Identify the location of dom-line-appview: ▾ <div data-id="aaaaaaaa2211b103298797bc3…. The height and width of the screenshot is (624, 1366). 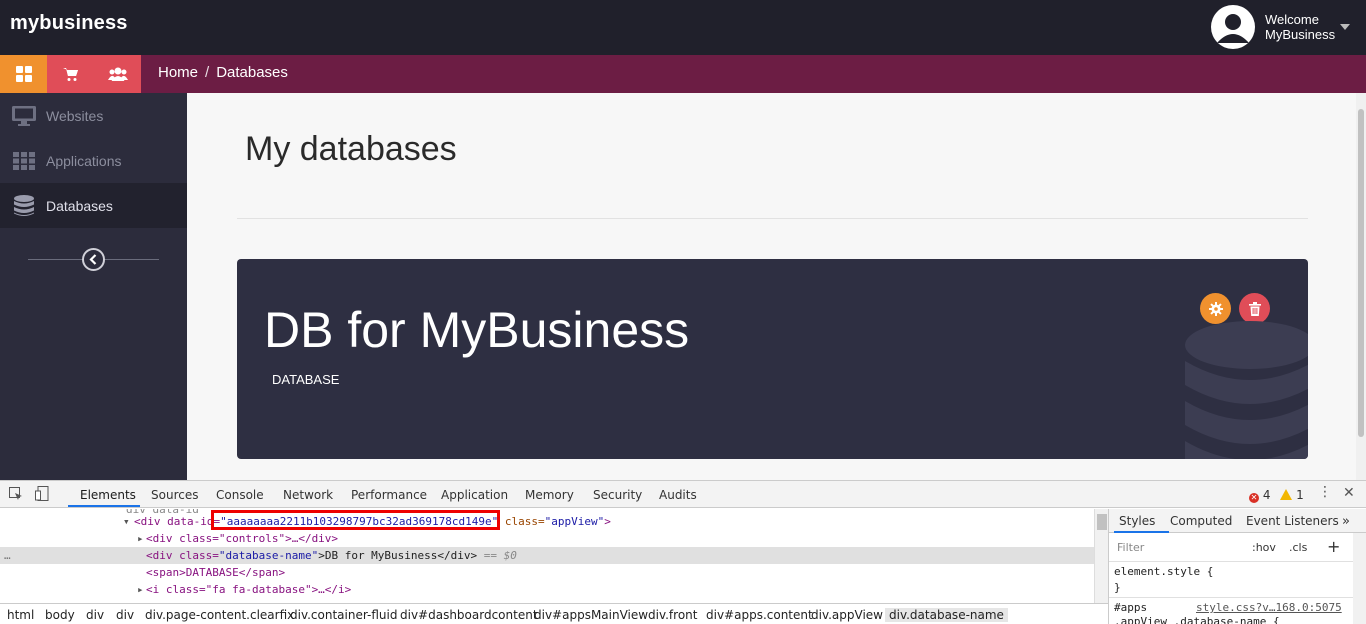
(547, 521).